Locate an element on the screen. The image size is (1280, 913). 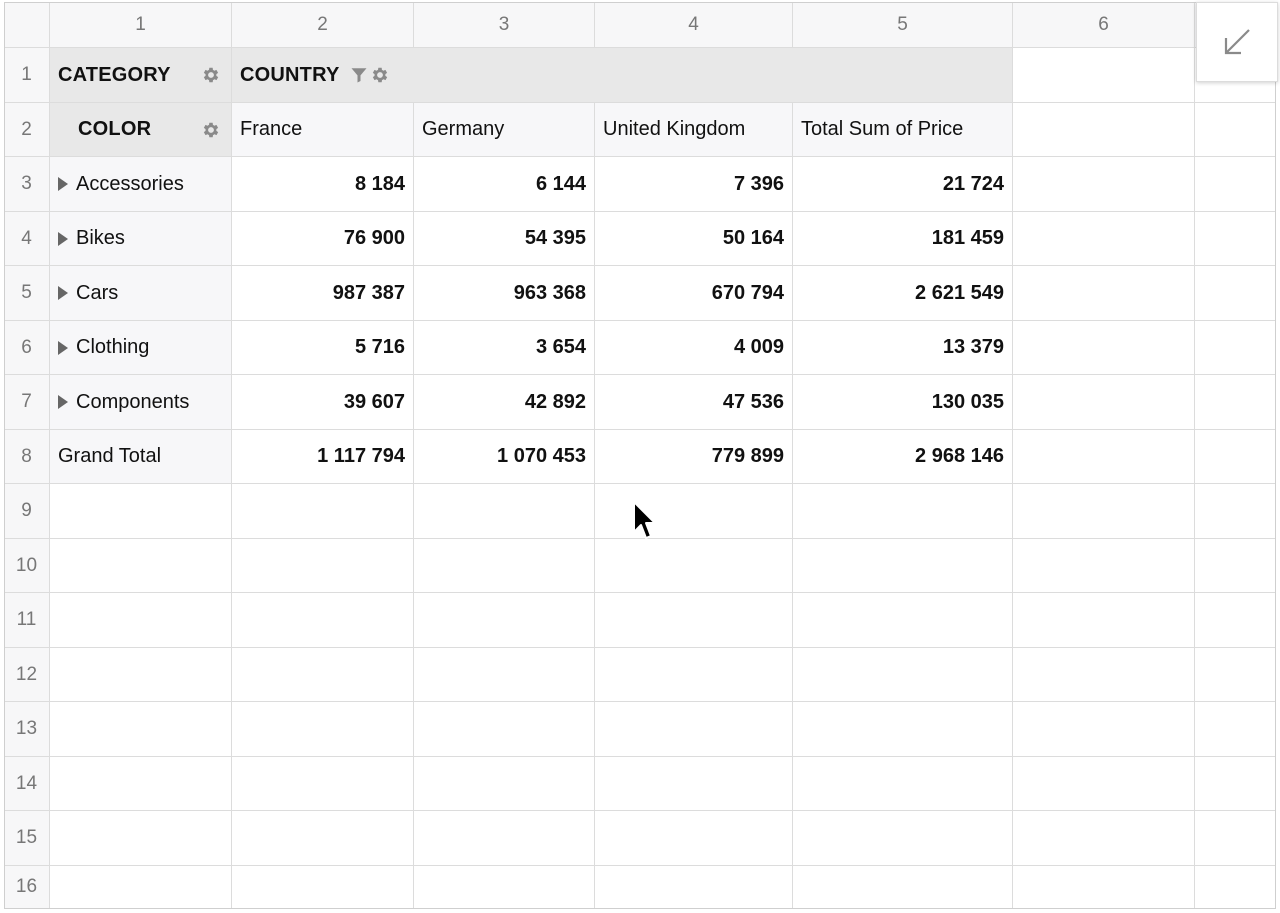
column-member-united-kingdom: United Kingdom is located at coordinates (694, 130).